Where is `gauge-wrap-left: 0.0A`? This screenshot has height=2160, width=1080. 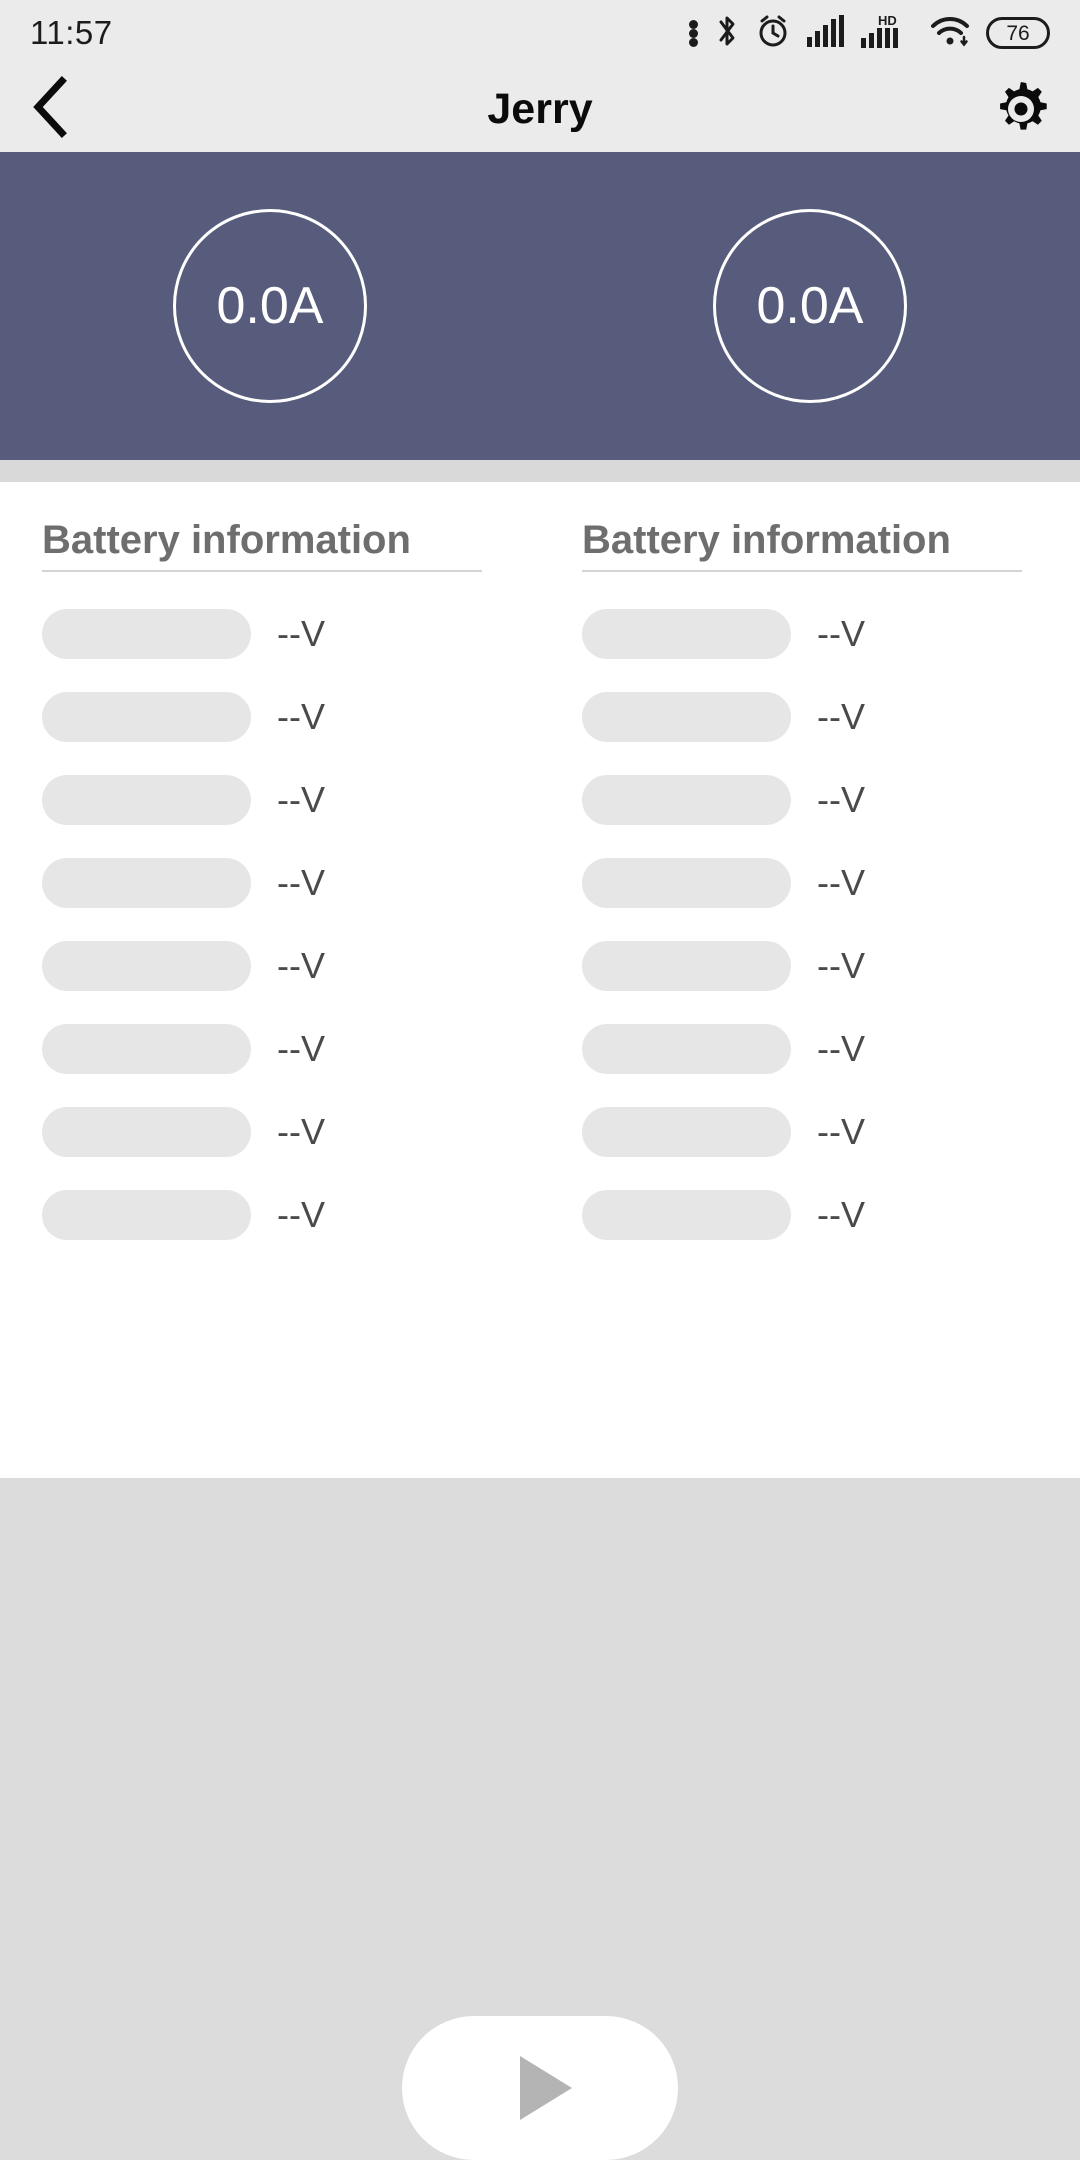 gauge-wrap-left: 0.0A is located at coordinates (270, 306).